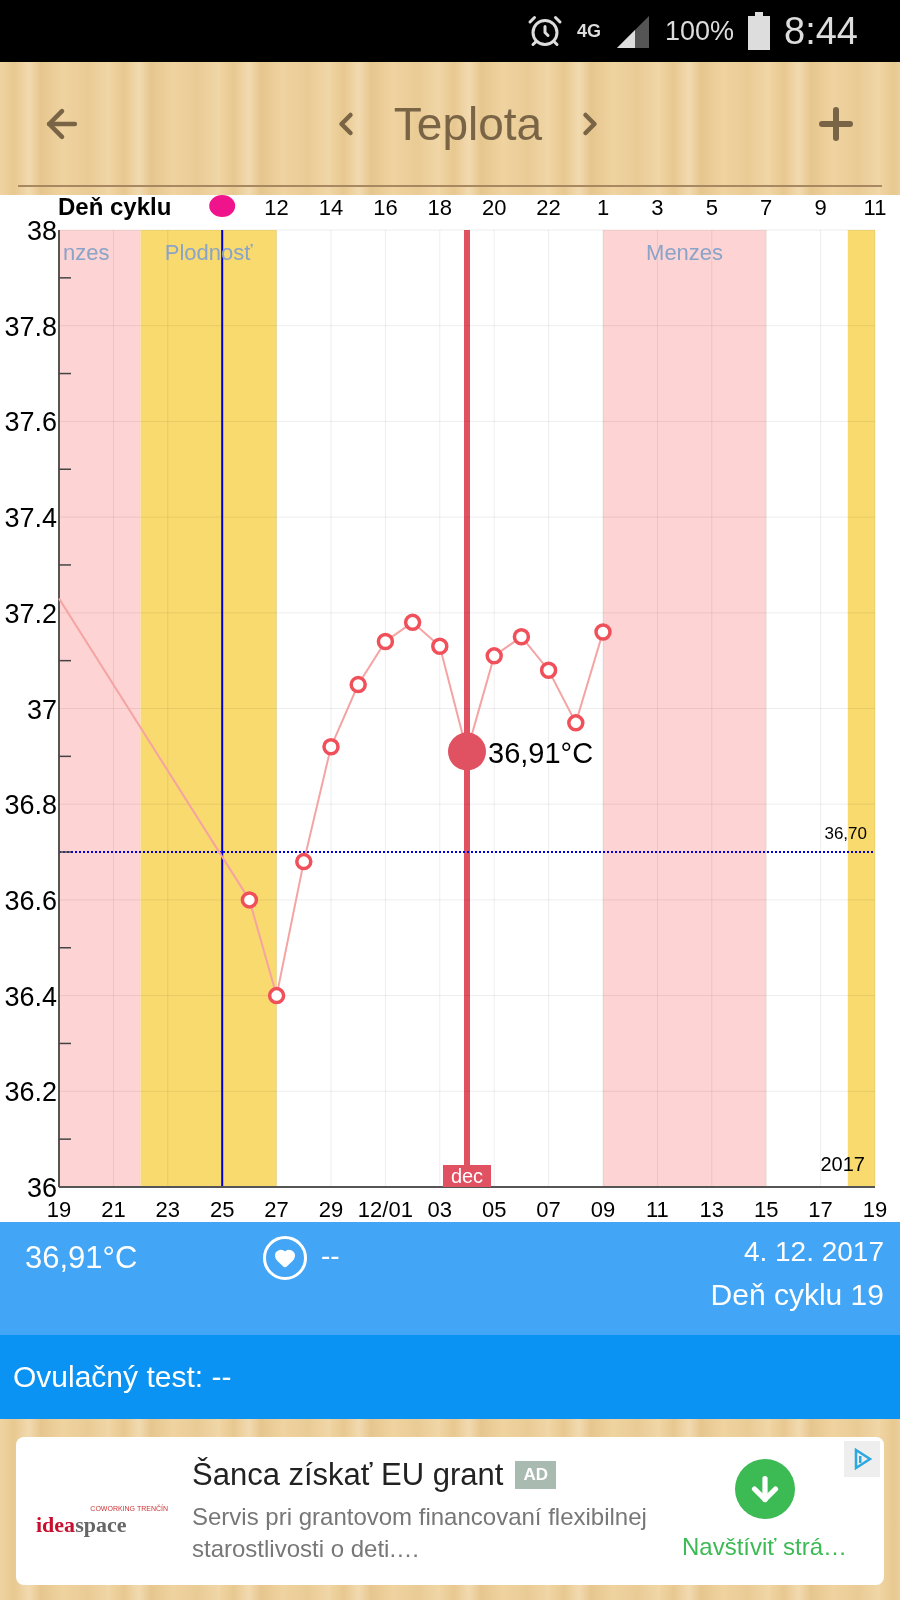  Describe the element at coordinates (797, 1295) in the screenshot. I see `cycle-day-label: Deň cyklu 19` at that location.